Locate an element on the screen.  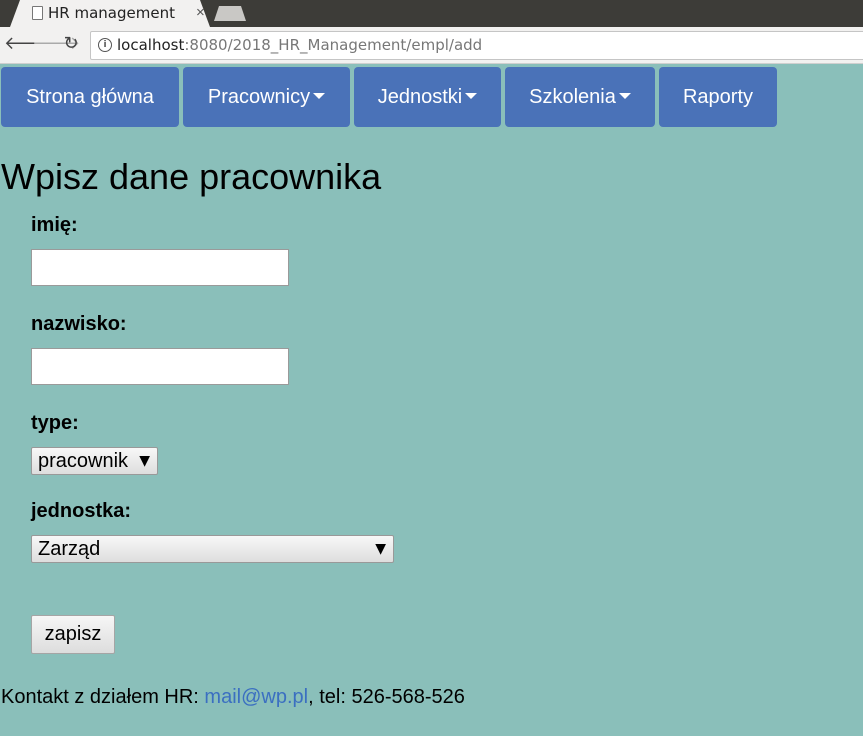
menu-item-reports: Raporty is located at coordinates (718, 97).